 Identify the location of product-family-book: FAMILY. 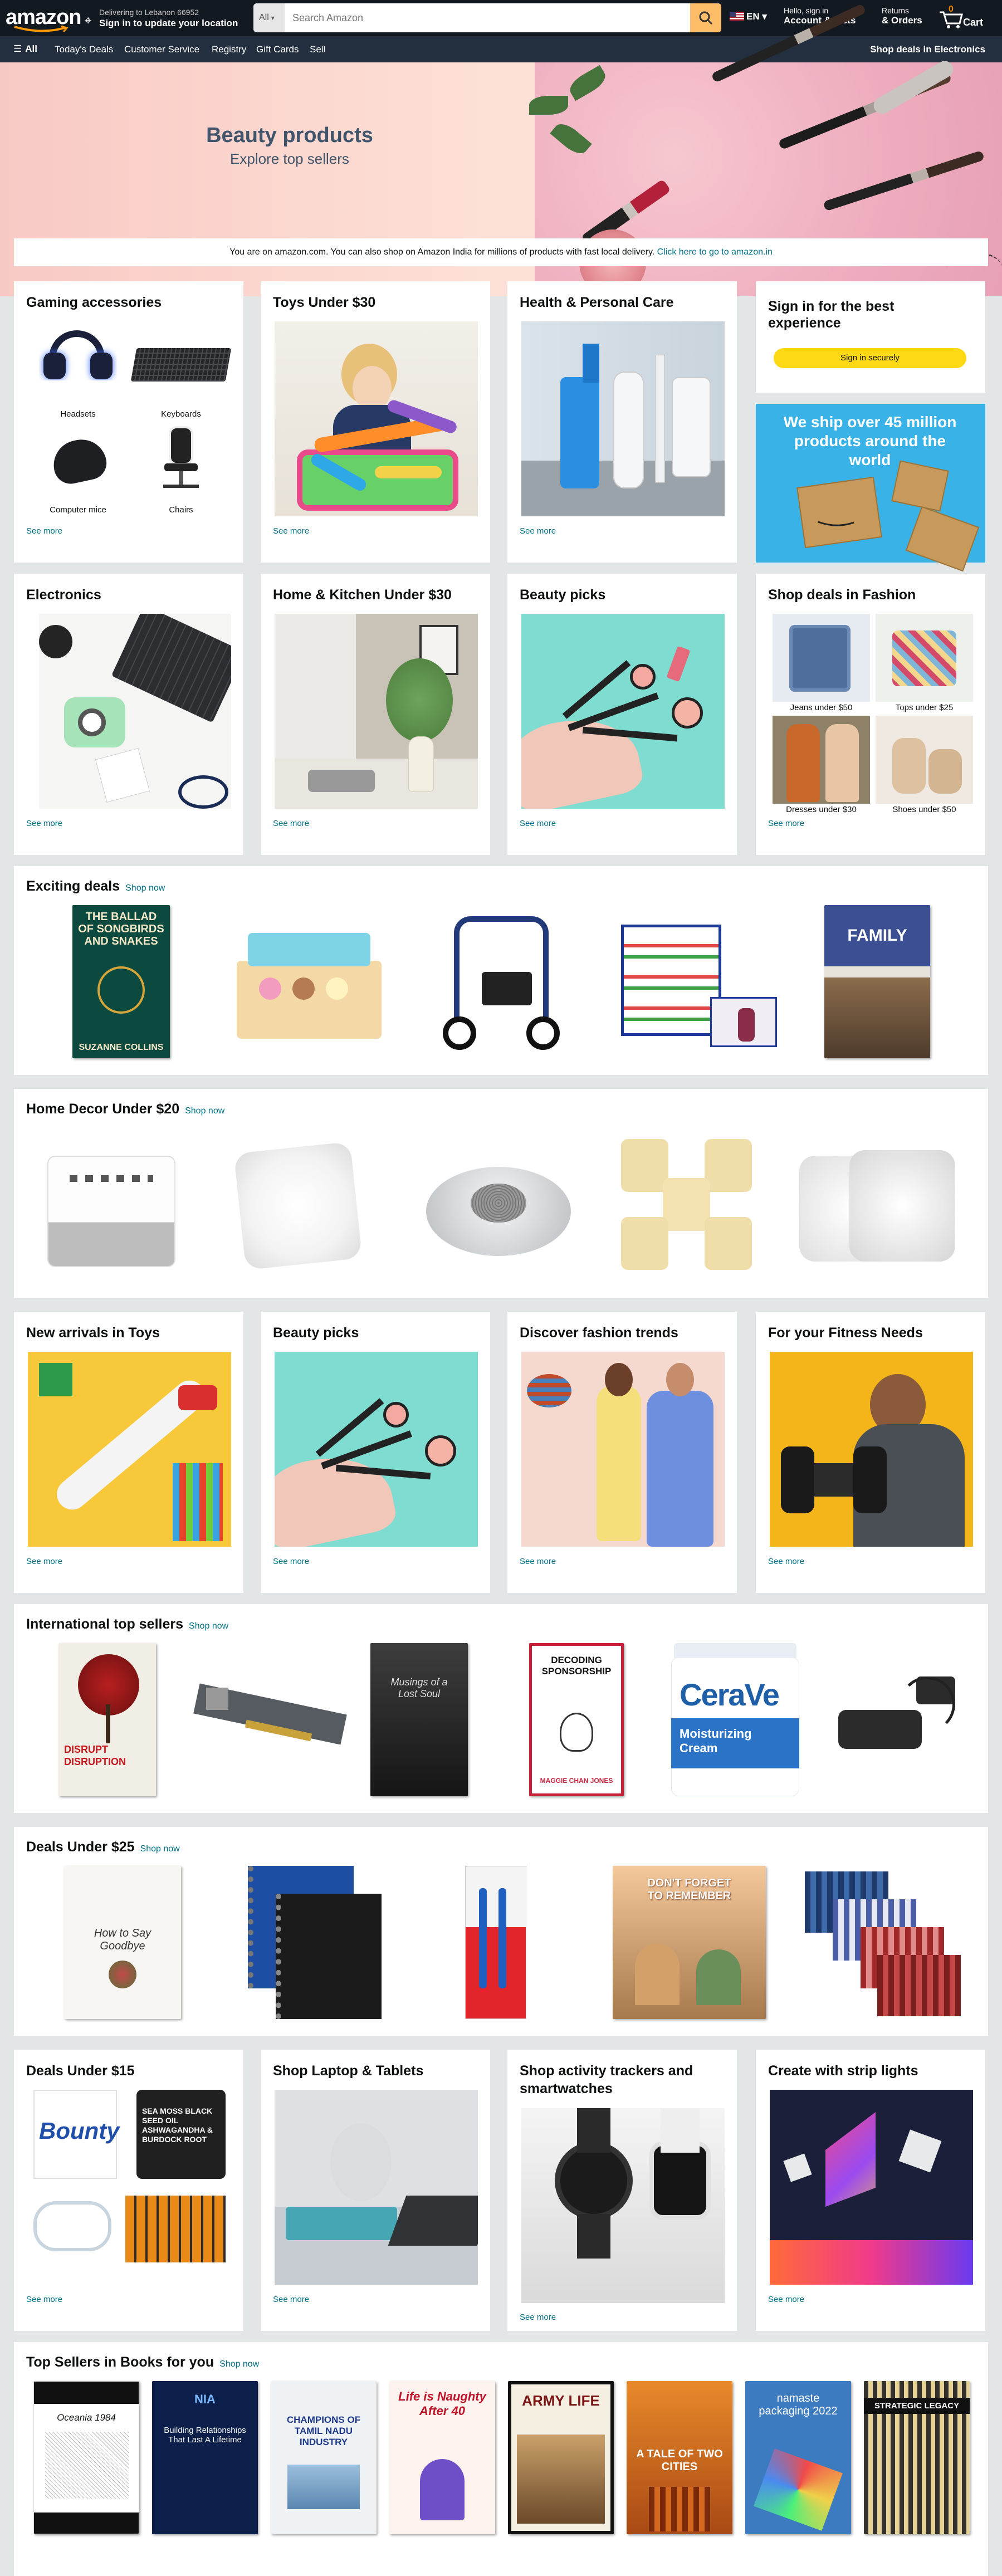
(877, 982).